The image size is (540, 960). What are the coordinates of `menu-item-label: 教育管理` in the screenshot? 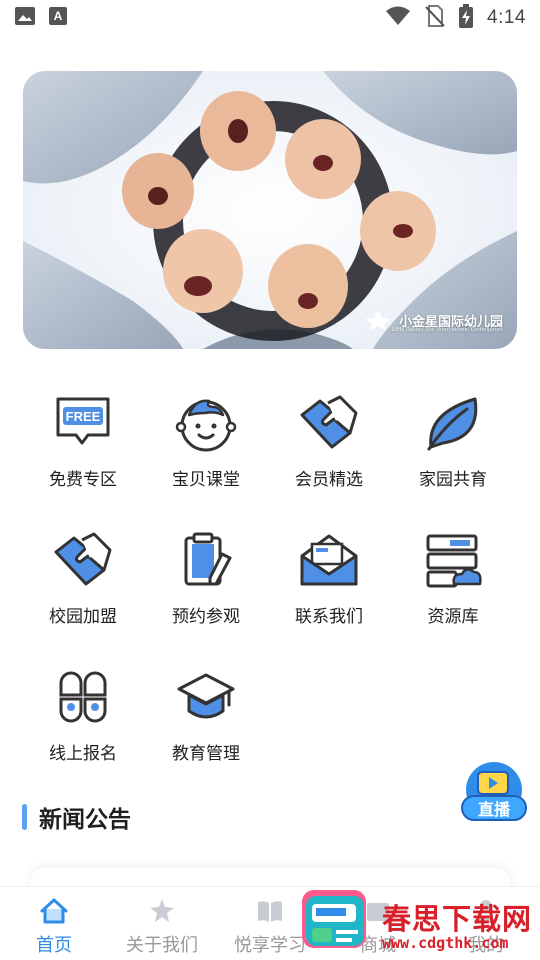 It's located at (206, 754).